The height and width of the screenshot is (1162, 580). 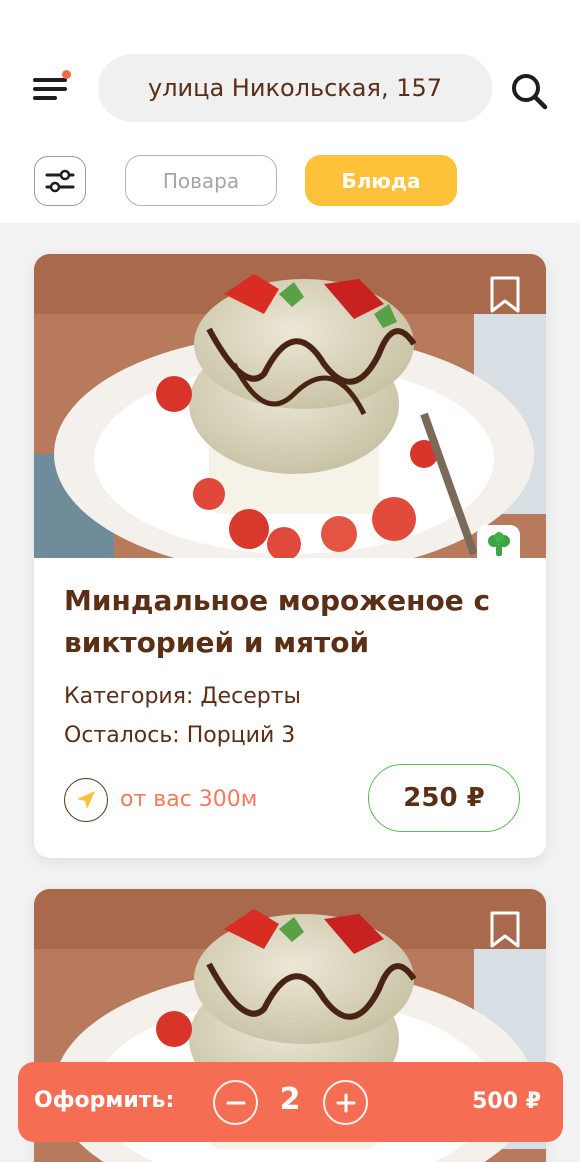 I want to click on filter-button, so click(x=60, y=181).